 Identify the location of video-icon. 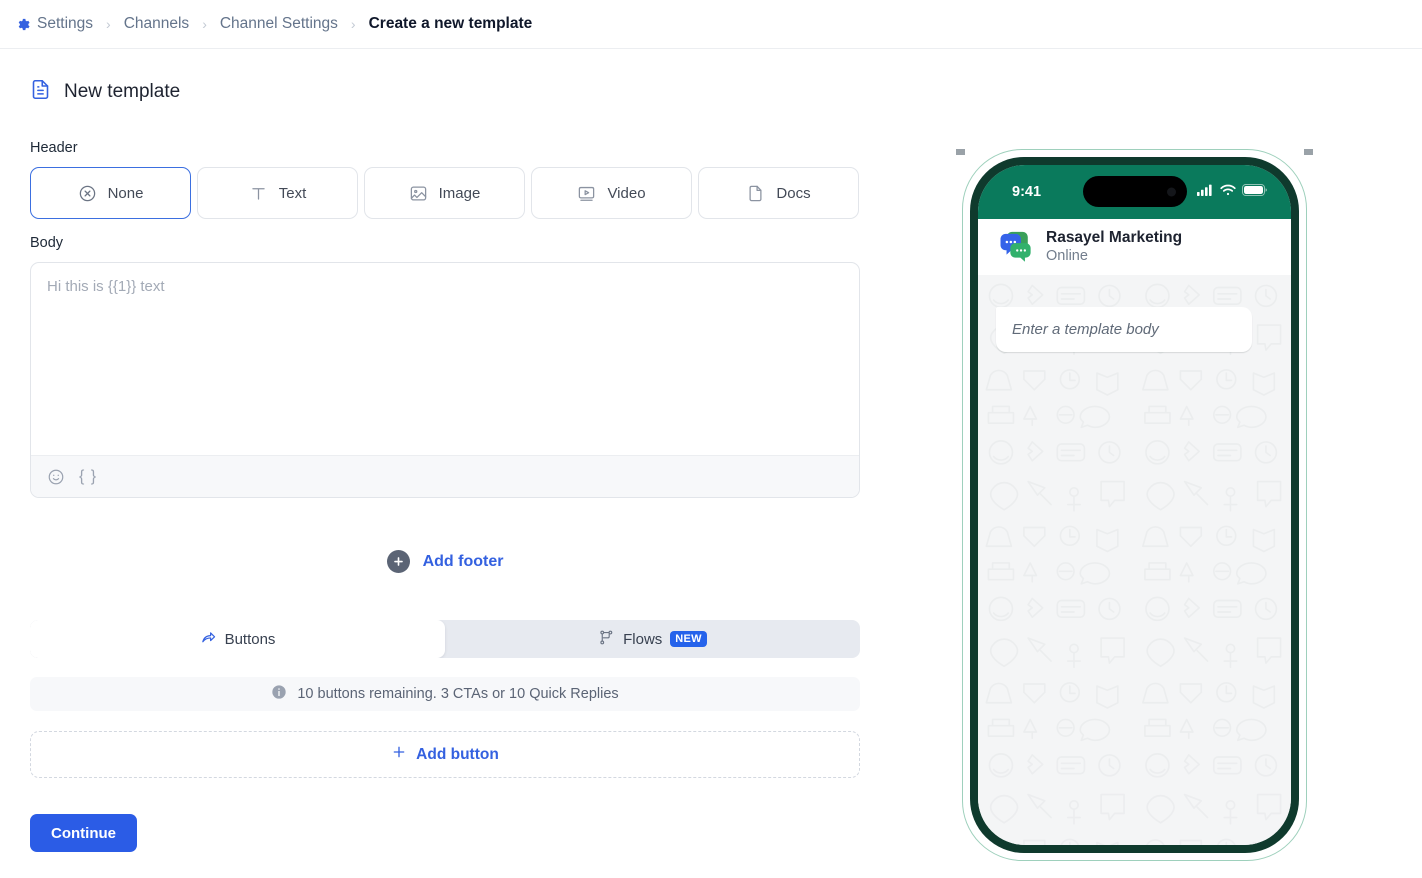
(586, 193).